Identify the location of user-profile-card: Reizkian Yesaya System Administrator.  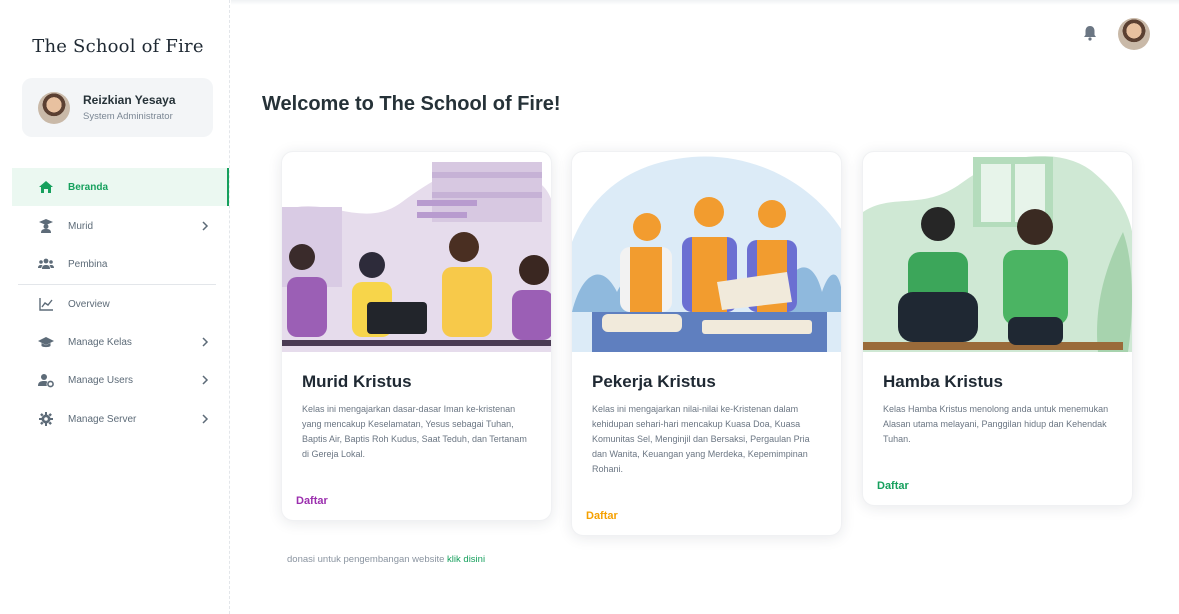
(117, 107).